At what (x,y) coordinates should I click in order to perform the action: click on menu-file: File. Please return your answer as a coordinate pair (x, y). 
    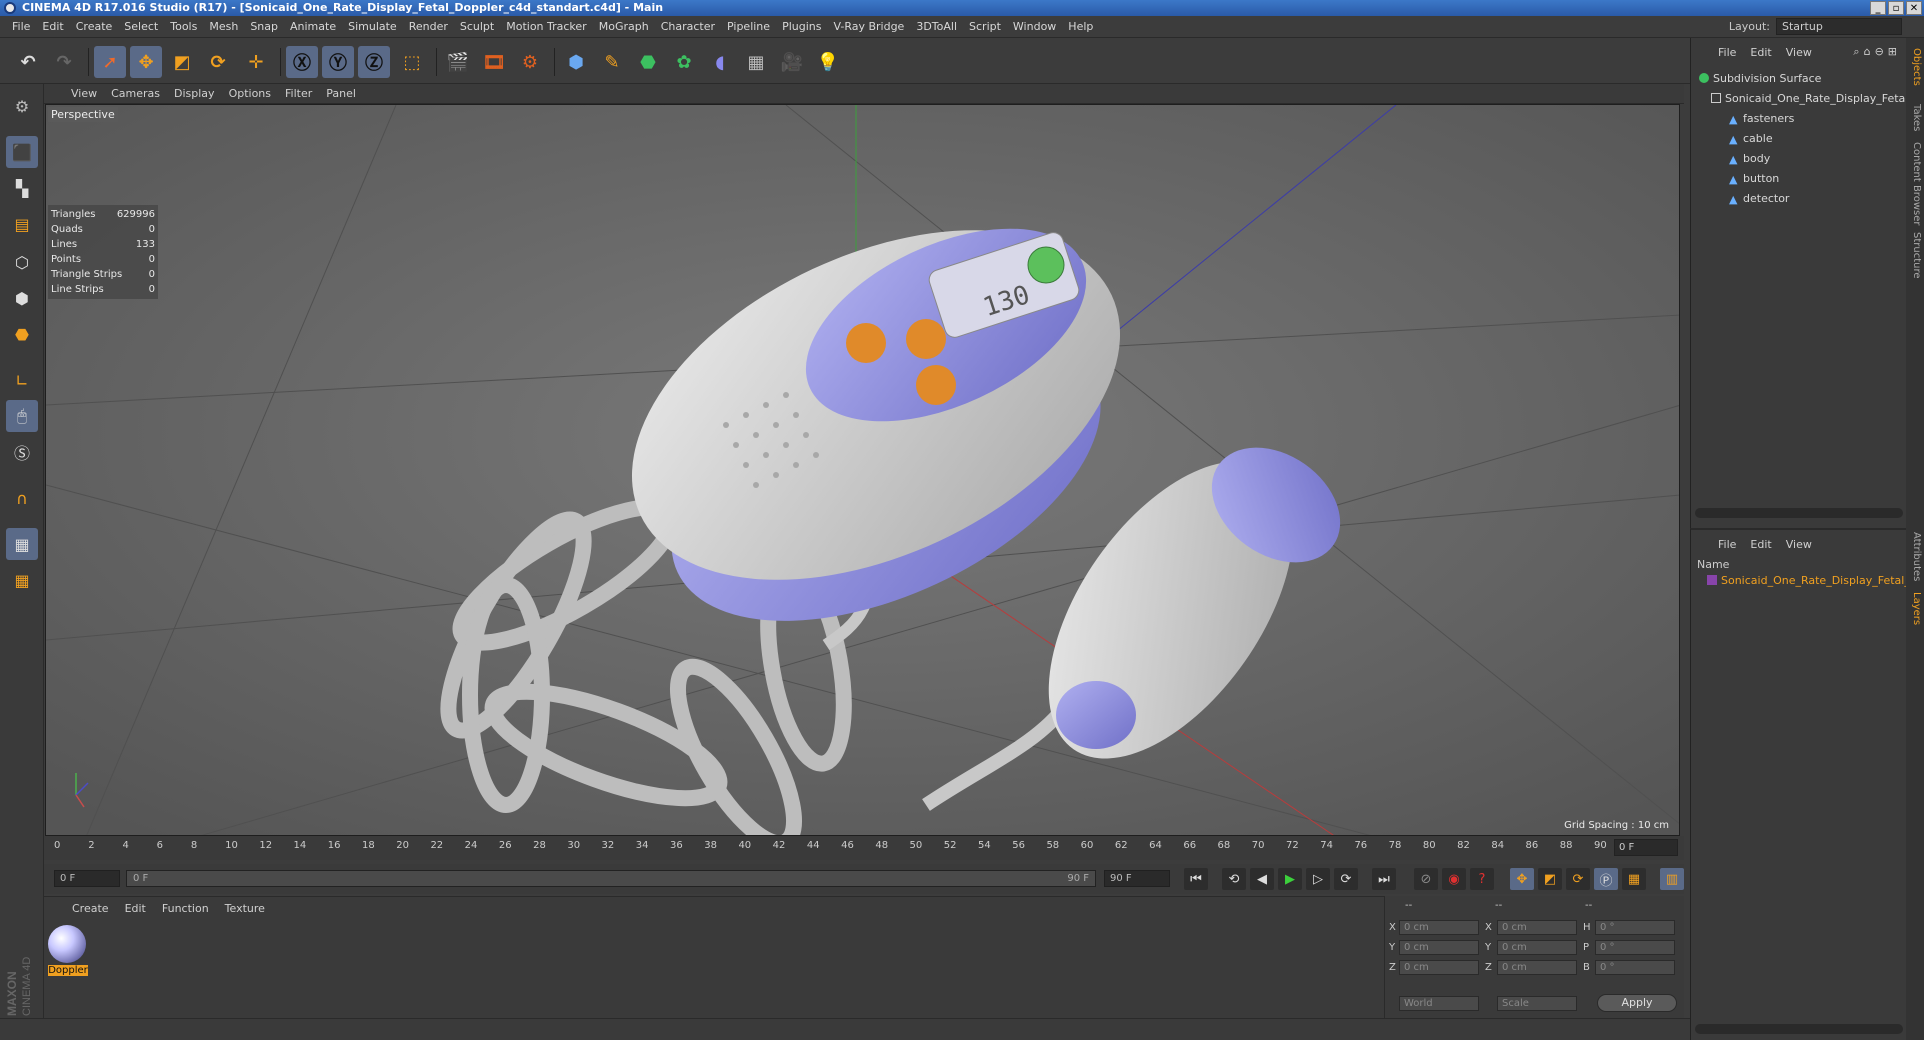
    Looking at the image, I should click on (21, 27).